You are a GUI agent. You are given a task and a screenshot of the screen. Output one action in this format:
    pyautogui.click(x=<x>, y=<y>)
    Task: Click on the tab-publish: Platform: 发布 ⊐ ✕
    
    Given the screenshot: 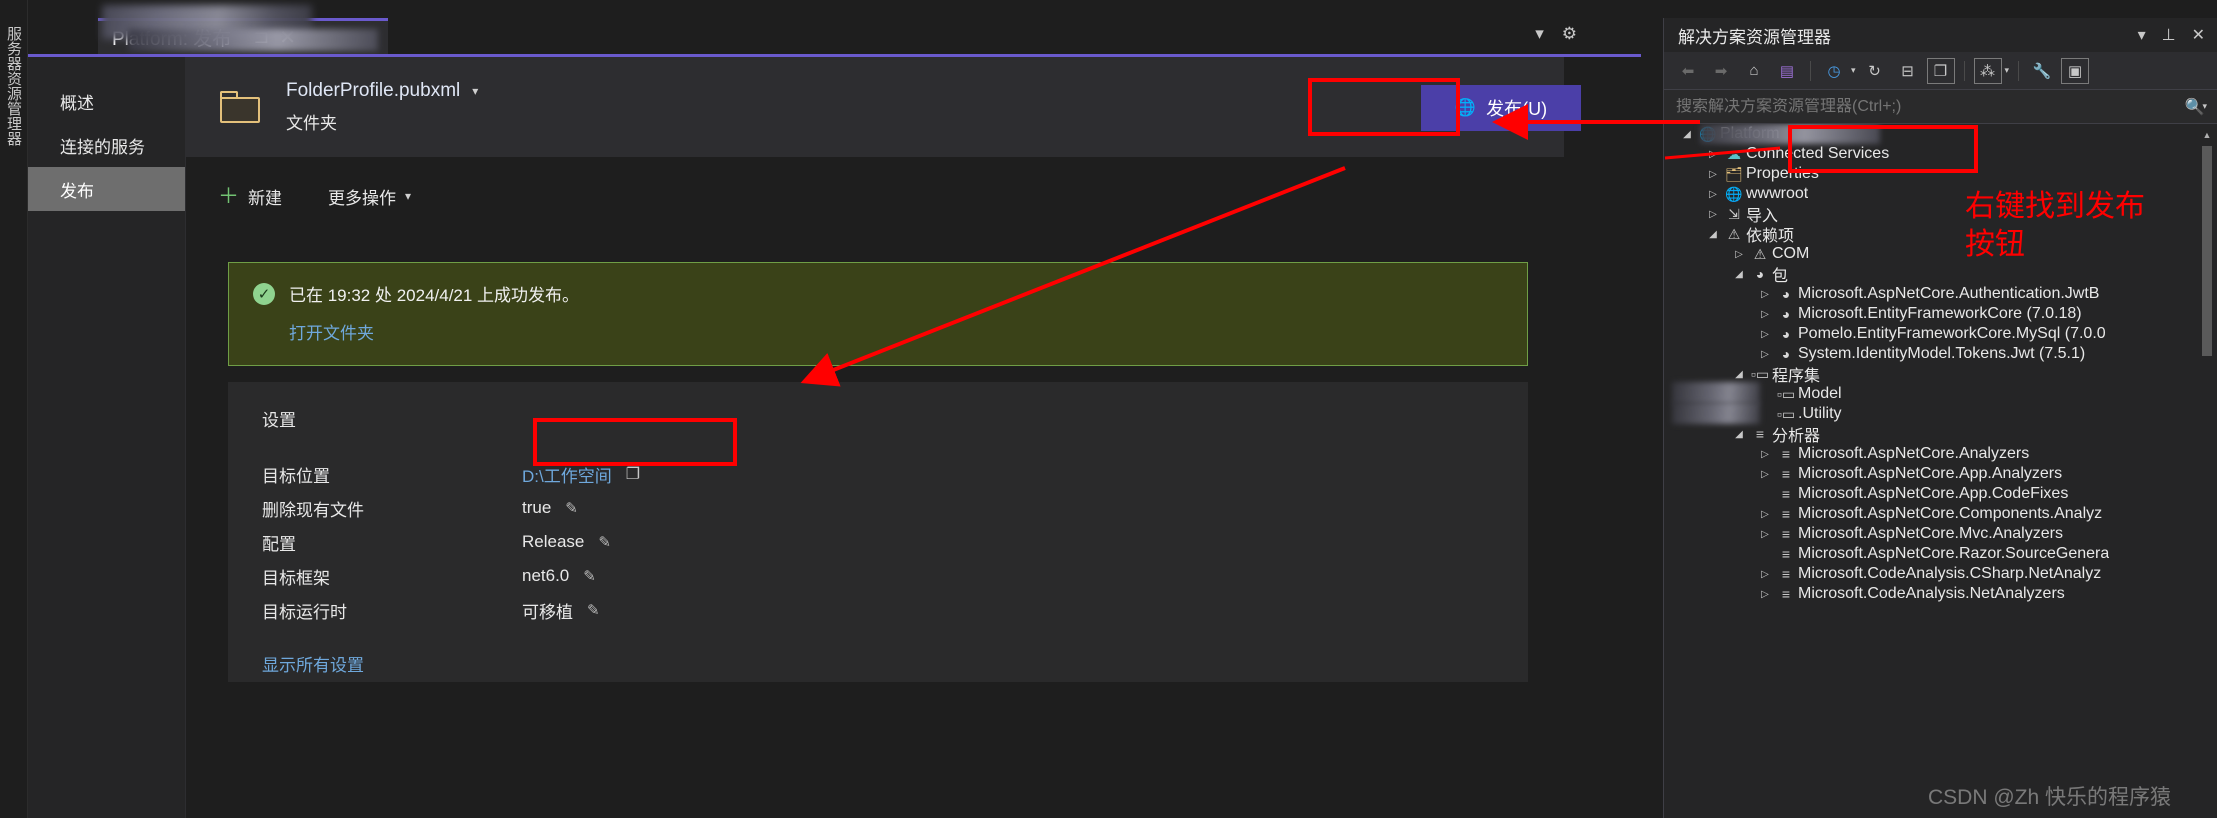 What is the action you would take?
    pyautogui.click(x=243, y=29)
    